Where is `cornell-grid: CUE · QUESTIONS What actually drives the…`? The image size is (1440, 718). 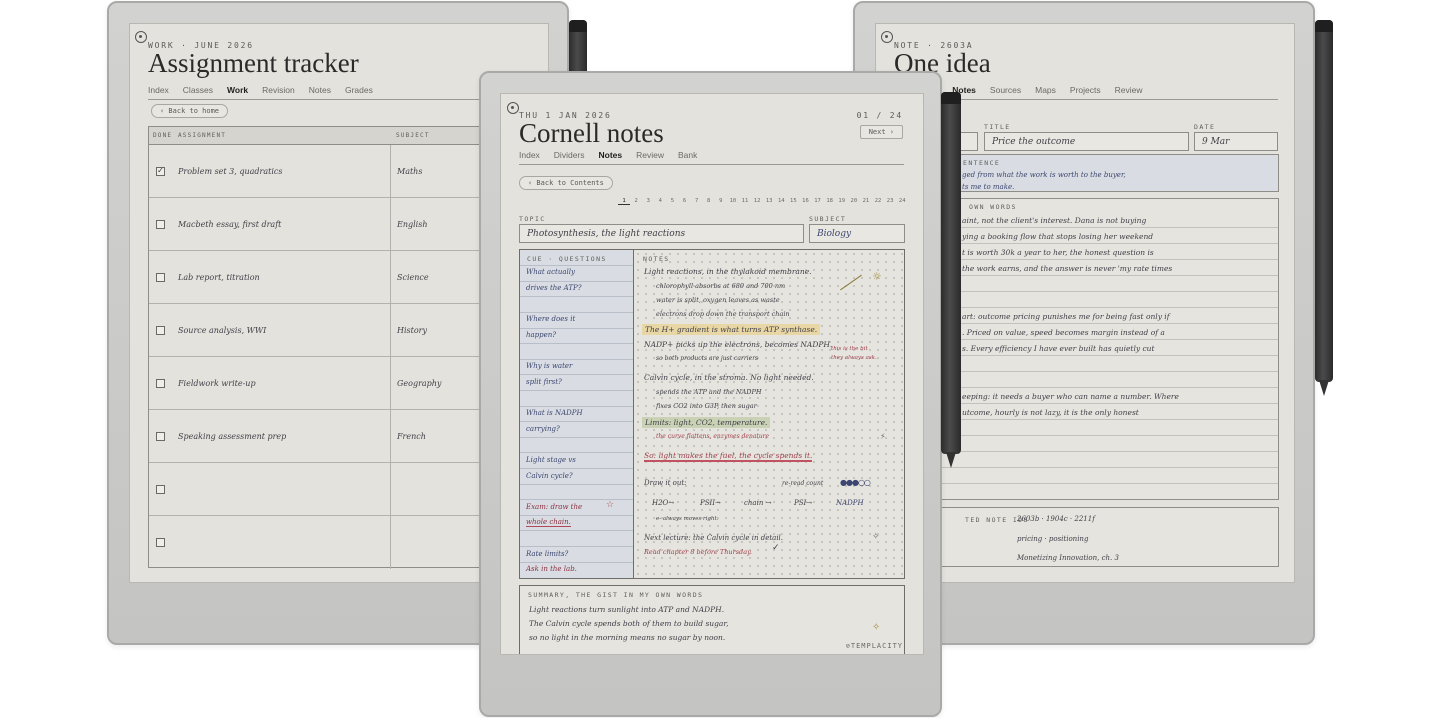
cornell-grid: CUE · QUESTIONS What actually drives the… is located at coordinates (712, 414).